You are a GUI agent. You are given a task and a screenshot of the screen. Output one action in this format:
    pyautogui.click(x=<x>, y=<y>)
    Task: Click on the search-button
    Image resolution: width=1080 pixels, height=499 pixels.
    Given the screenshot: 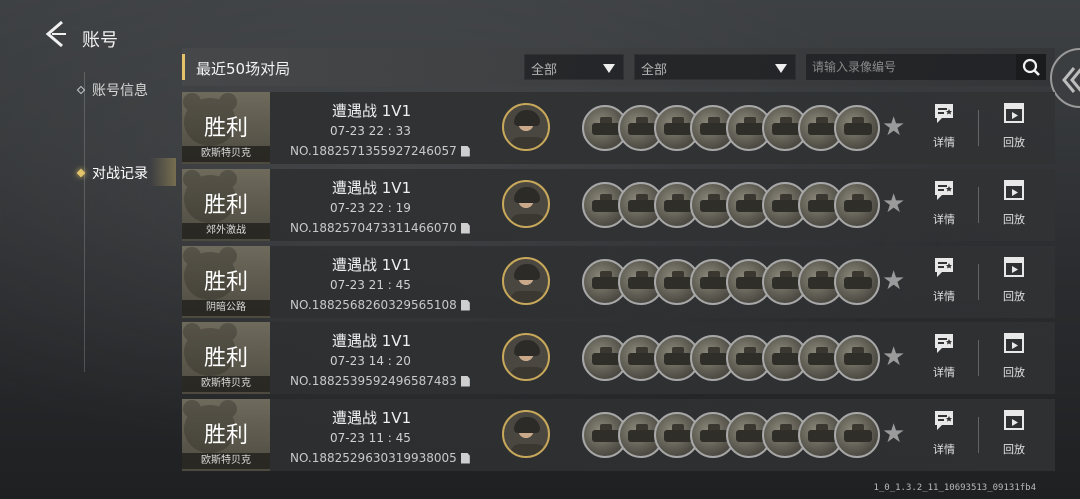 What is the action you would take?
    pyautogui.click(x=1031, y=67)
    